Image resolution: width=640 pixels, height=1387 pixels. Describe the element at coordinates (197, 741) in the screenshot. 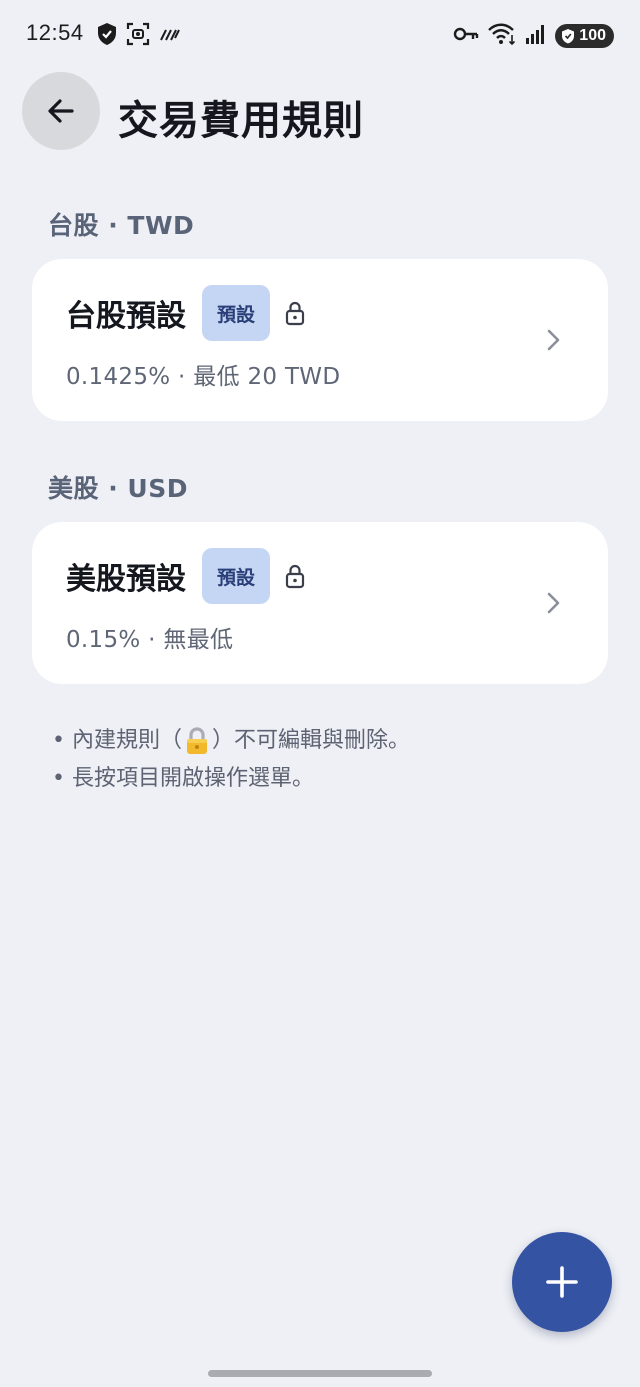

I see `lock-emoji-icon` at that location.